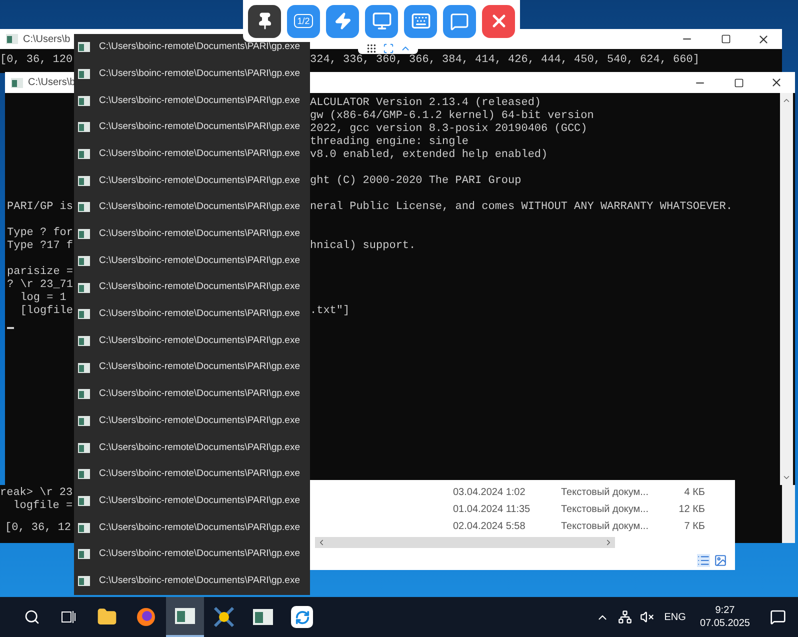 The image size is (798, 637). I want to click on console-text: v8.0 enabled, extended help enabled), so click(429, 155).